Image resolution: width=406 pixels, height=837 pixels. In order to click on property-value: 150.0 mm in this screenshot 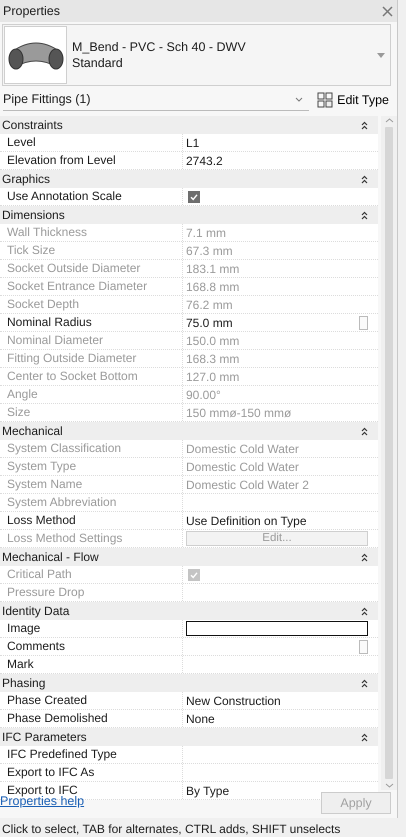, I will do `click(213, 341)`.